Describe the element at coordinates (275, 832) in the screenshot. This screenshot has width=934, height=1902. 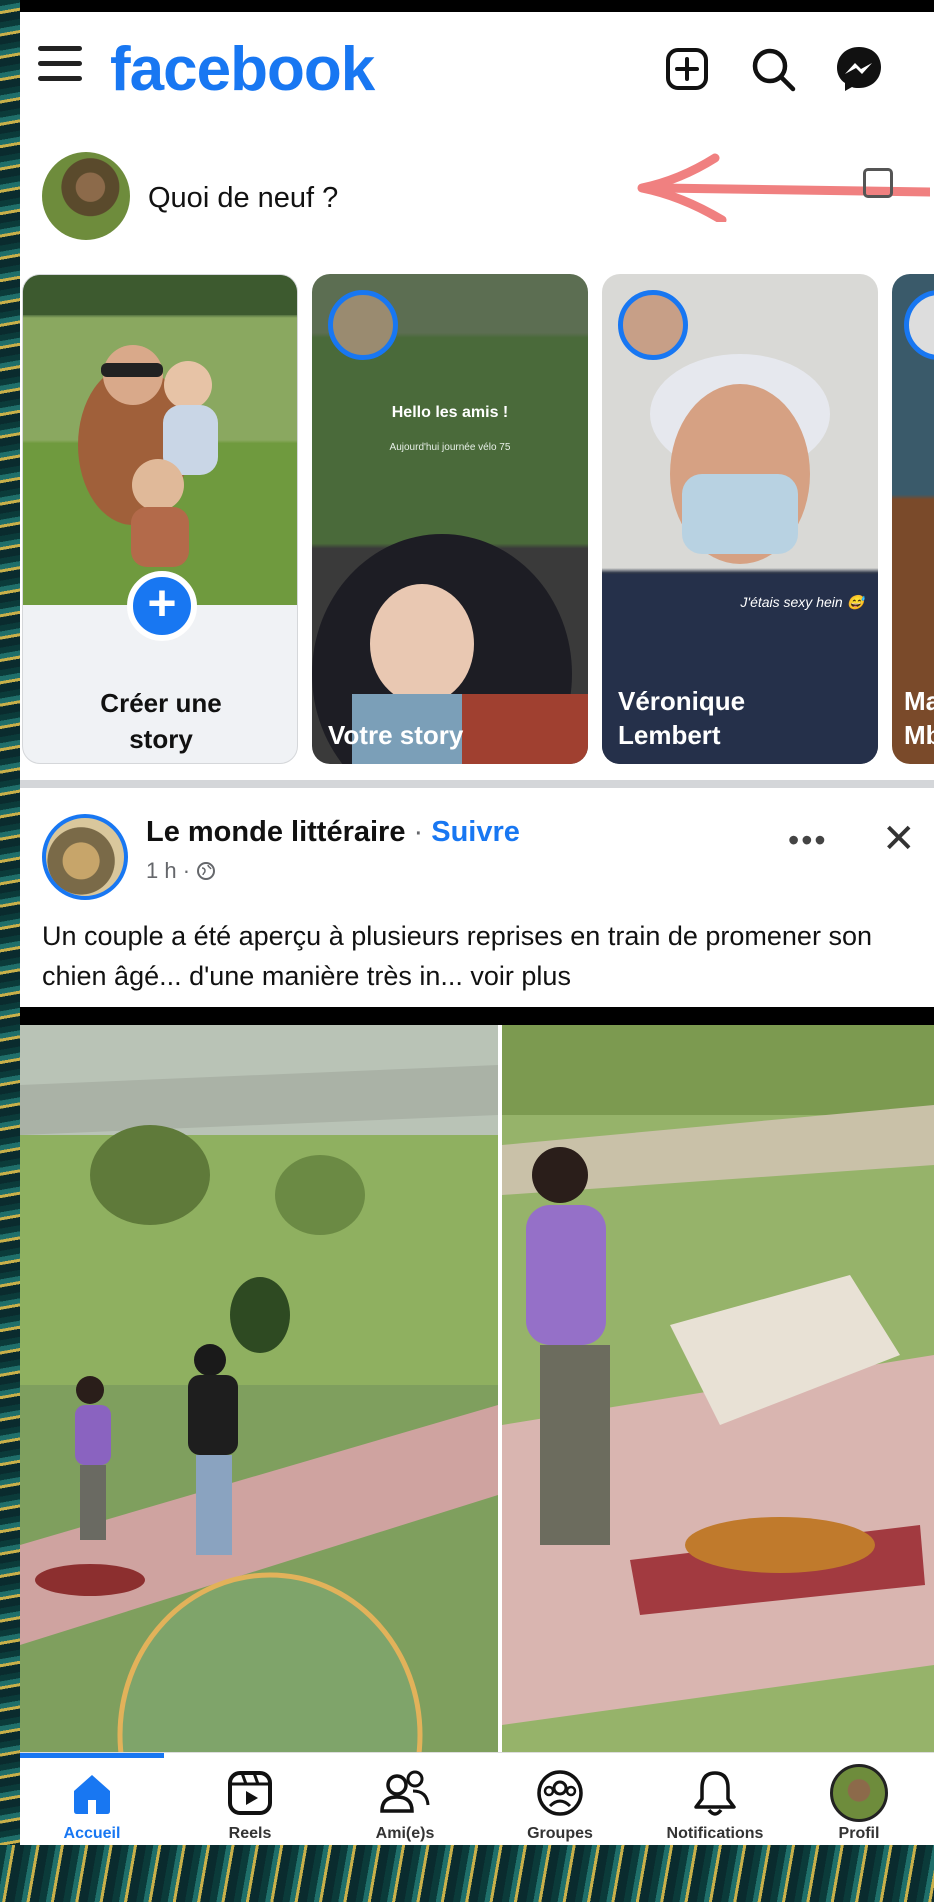
I see `page-name: Le monde littéraire` at that location.